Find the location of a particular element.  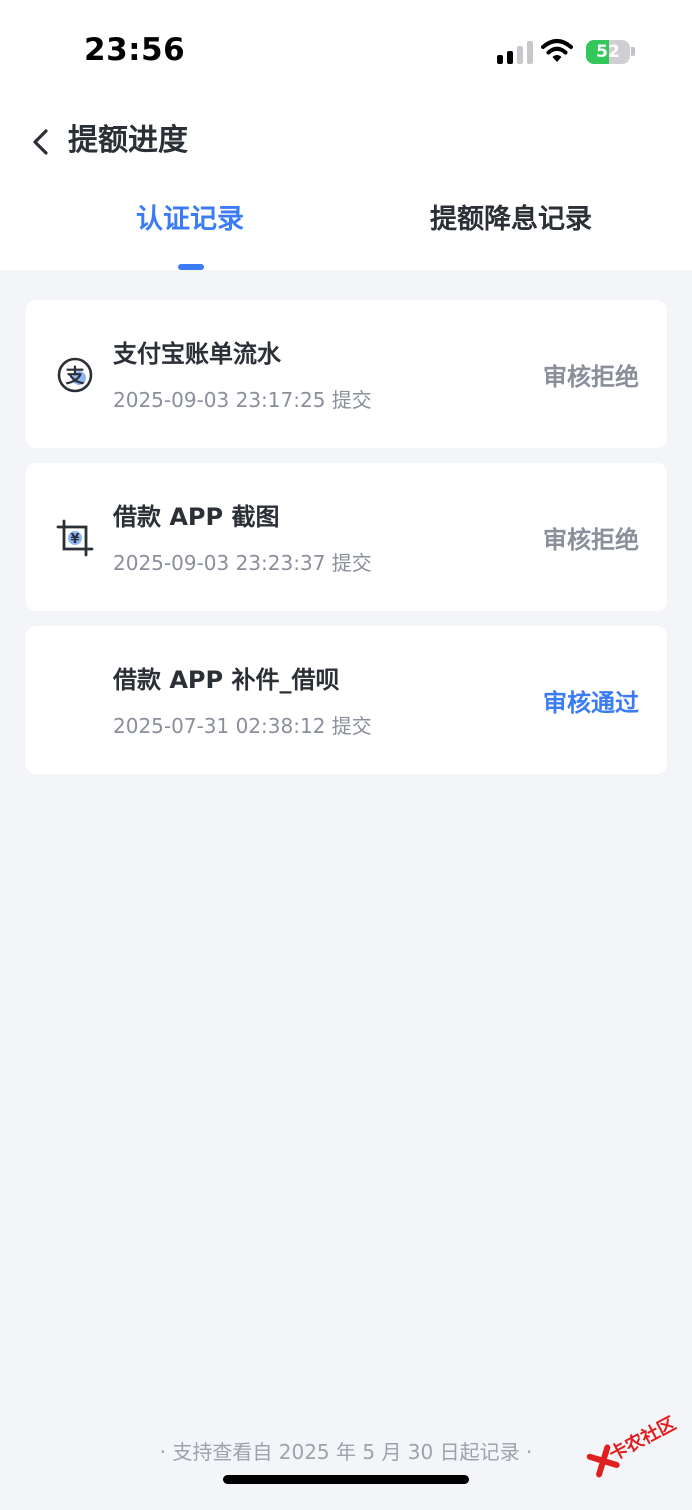

watermark-logo: 卡农社区 is located at coordinates (632, 1448).